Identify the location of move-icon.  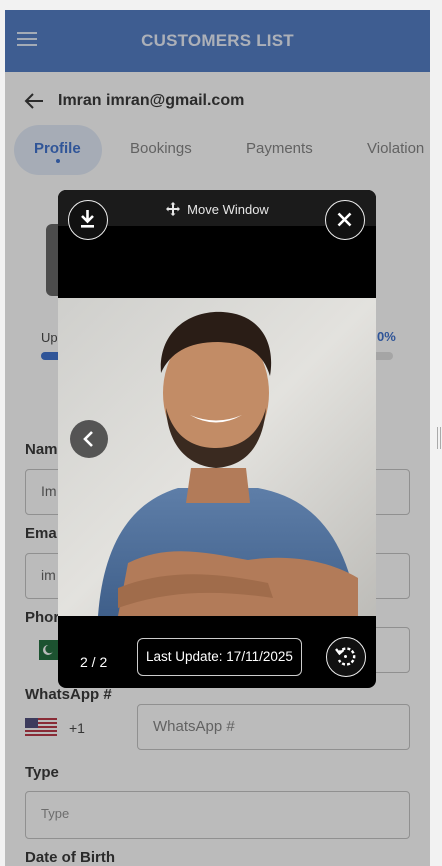
(173, 209).